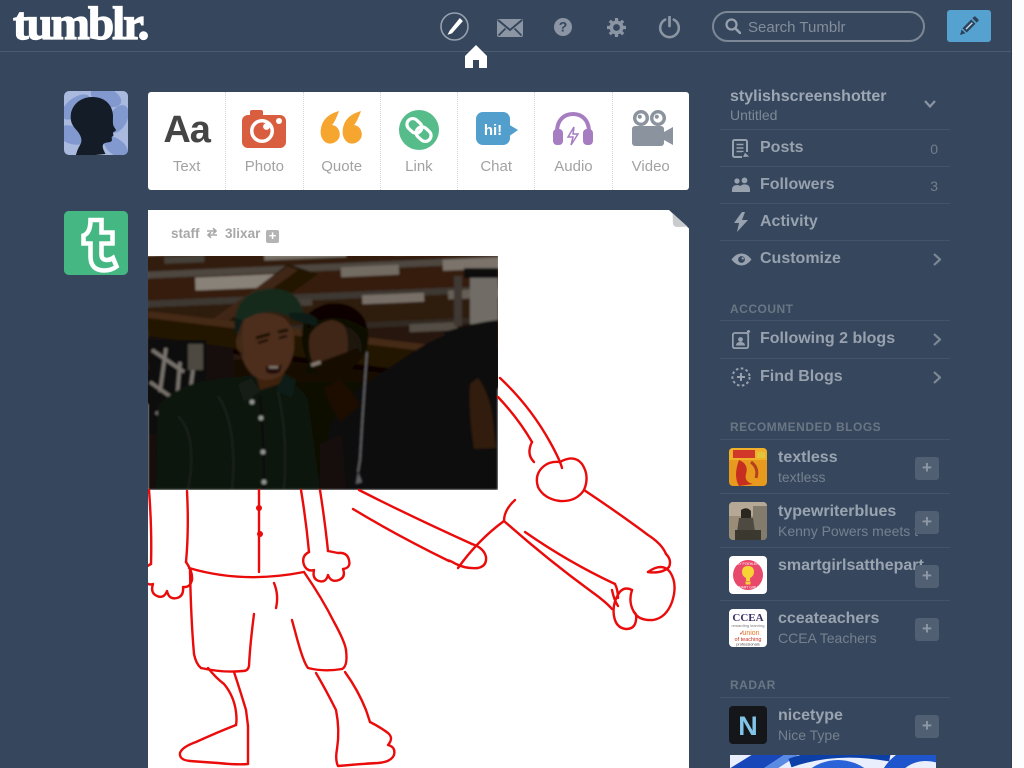 Image resolution: width=1024 pixels, height=768 pixels. What do you see at coordinates (493, 130) in the screenshot?
I see `svg-text: hi!` at bounding box center [493, 130].